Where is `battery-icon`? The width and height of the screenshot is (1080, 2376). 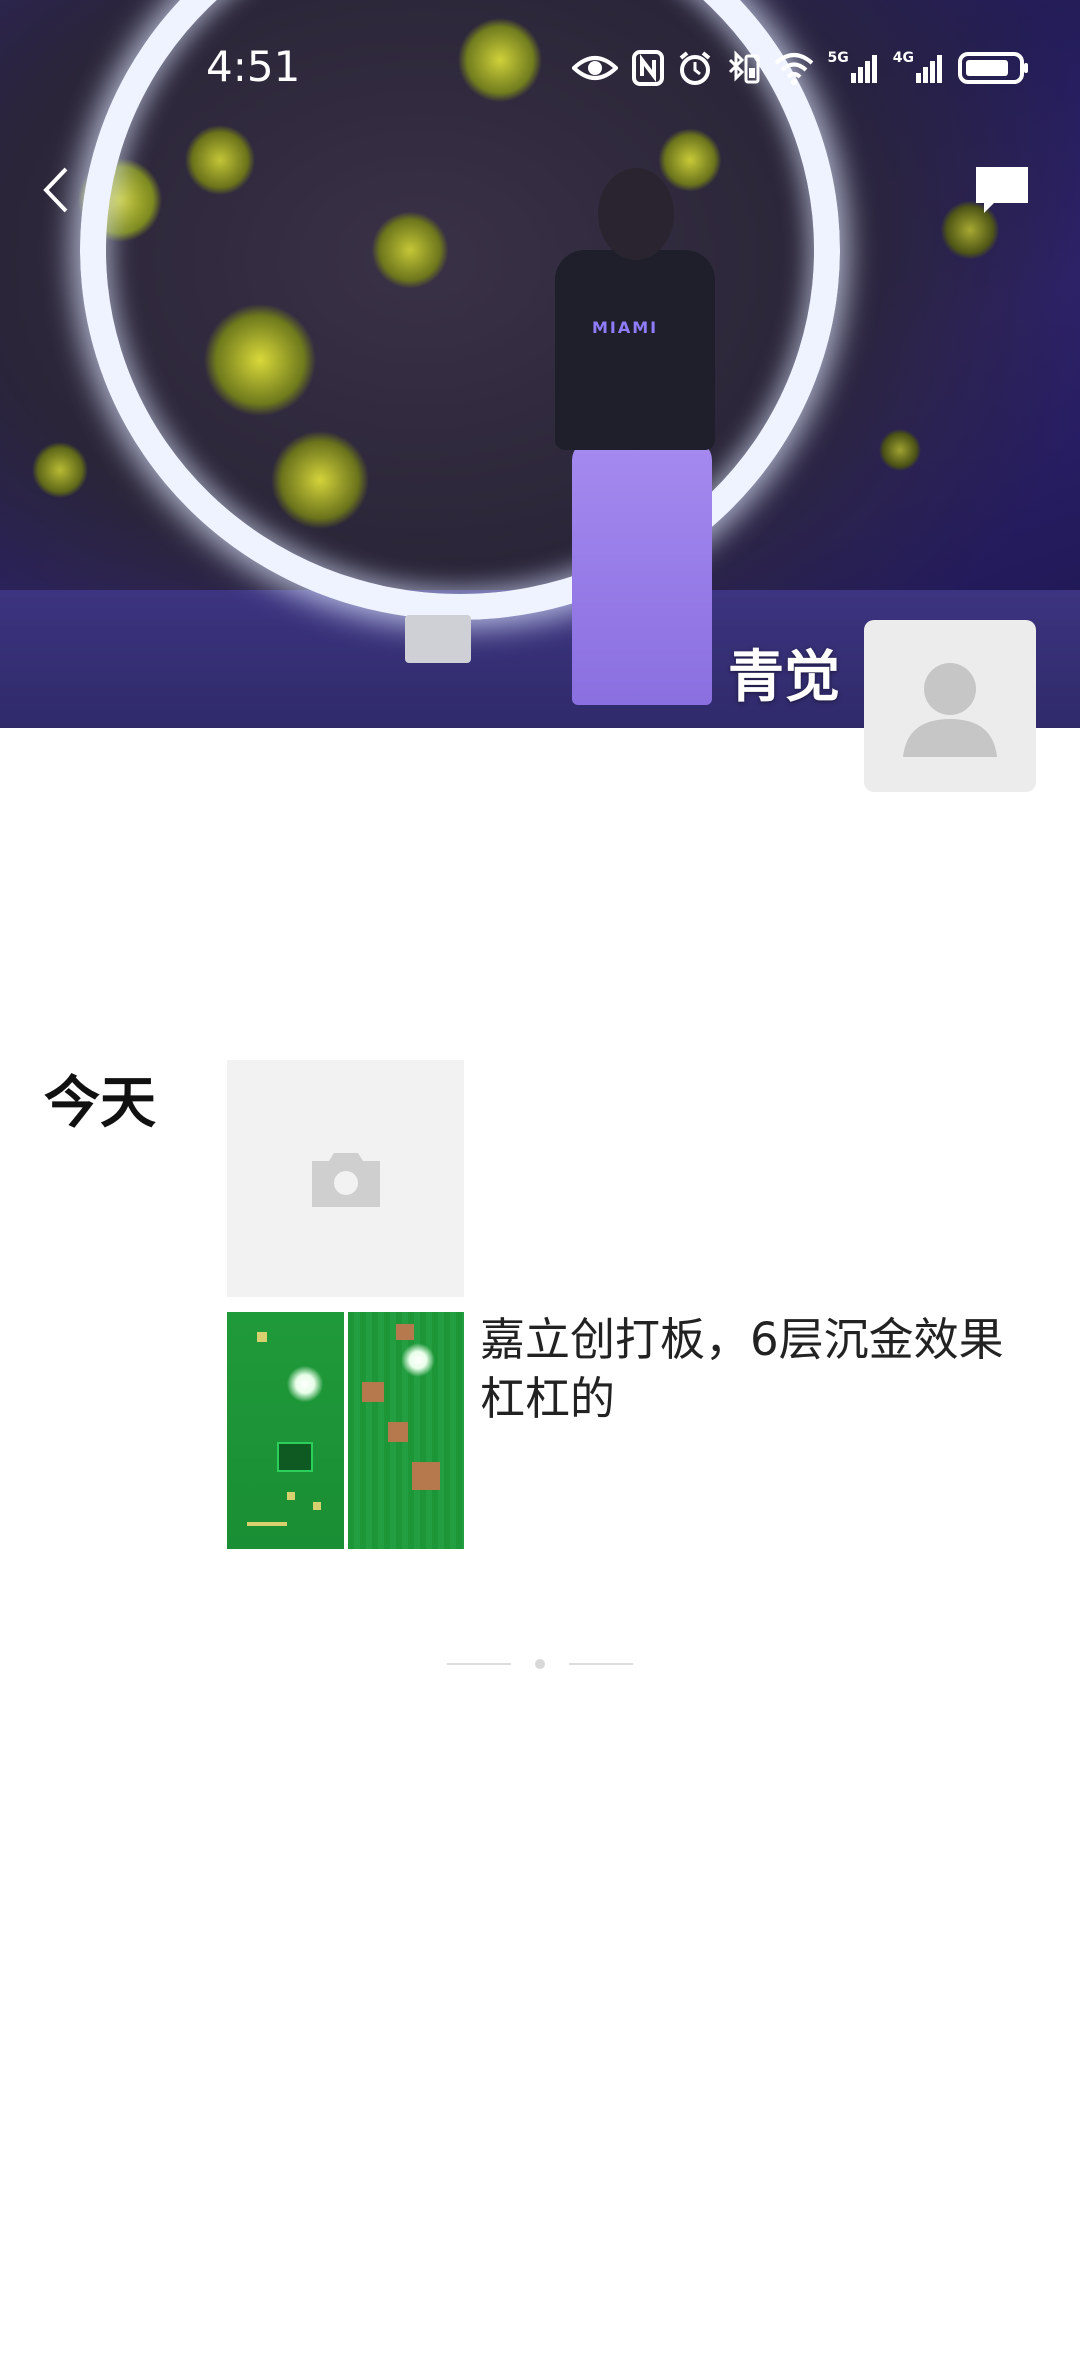
battery-icon is located at coordinates (994, 68).